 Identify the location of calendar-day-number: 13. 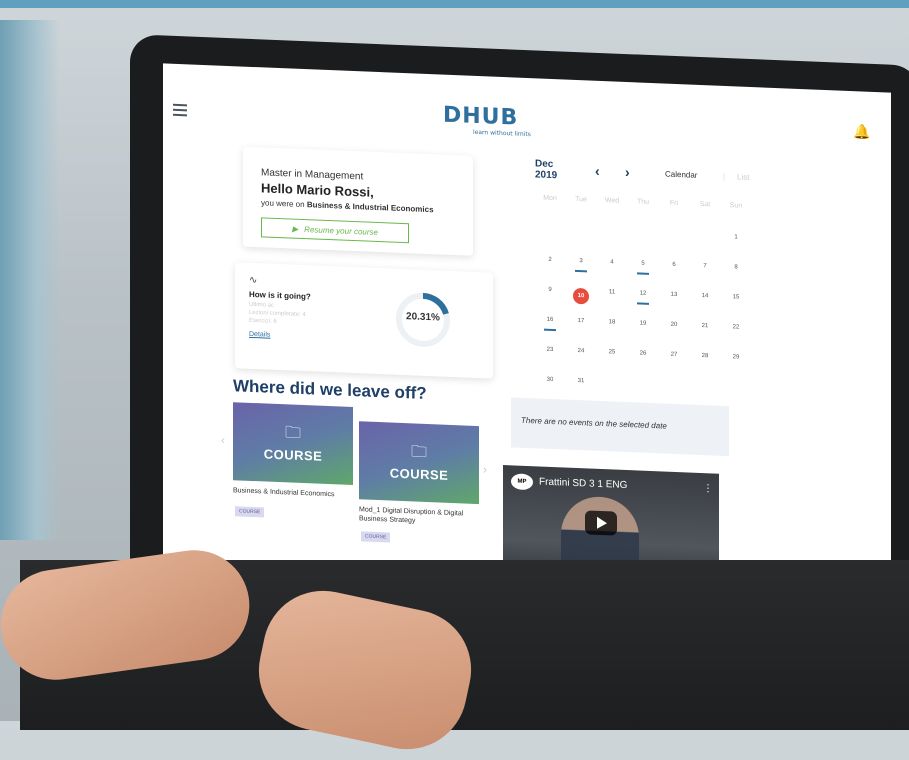
(674, 295).